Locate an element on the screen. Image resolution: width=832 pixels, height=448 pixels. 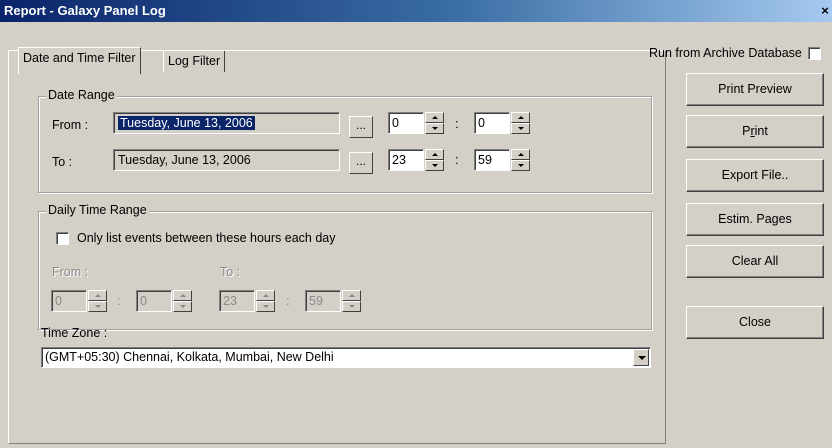
to-hour-input: 23 is located at coordinates (406, 160).